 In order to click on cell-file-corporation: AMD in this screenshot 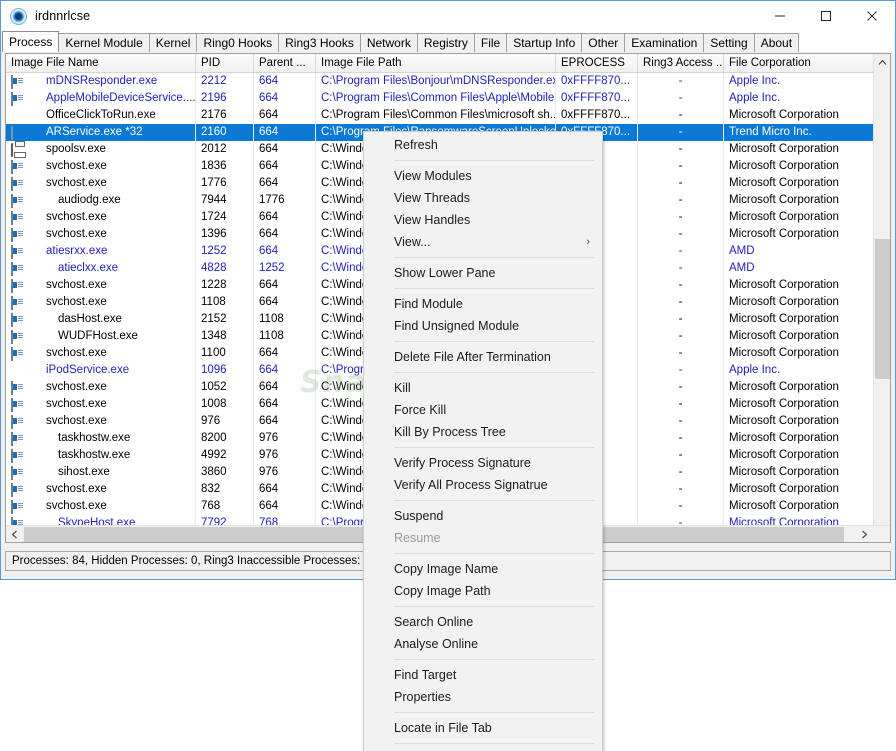, I will do `click(742, 268)`.